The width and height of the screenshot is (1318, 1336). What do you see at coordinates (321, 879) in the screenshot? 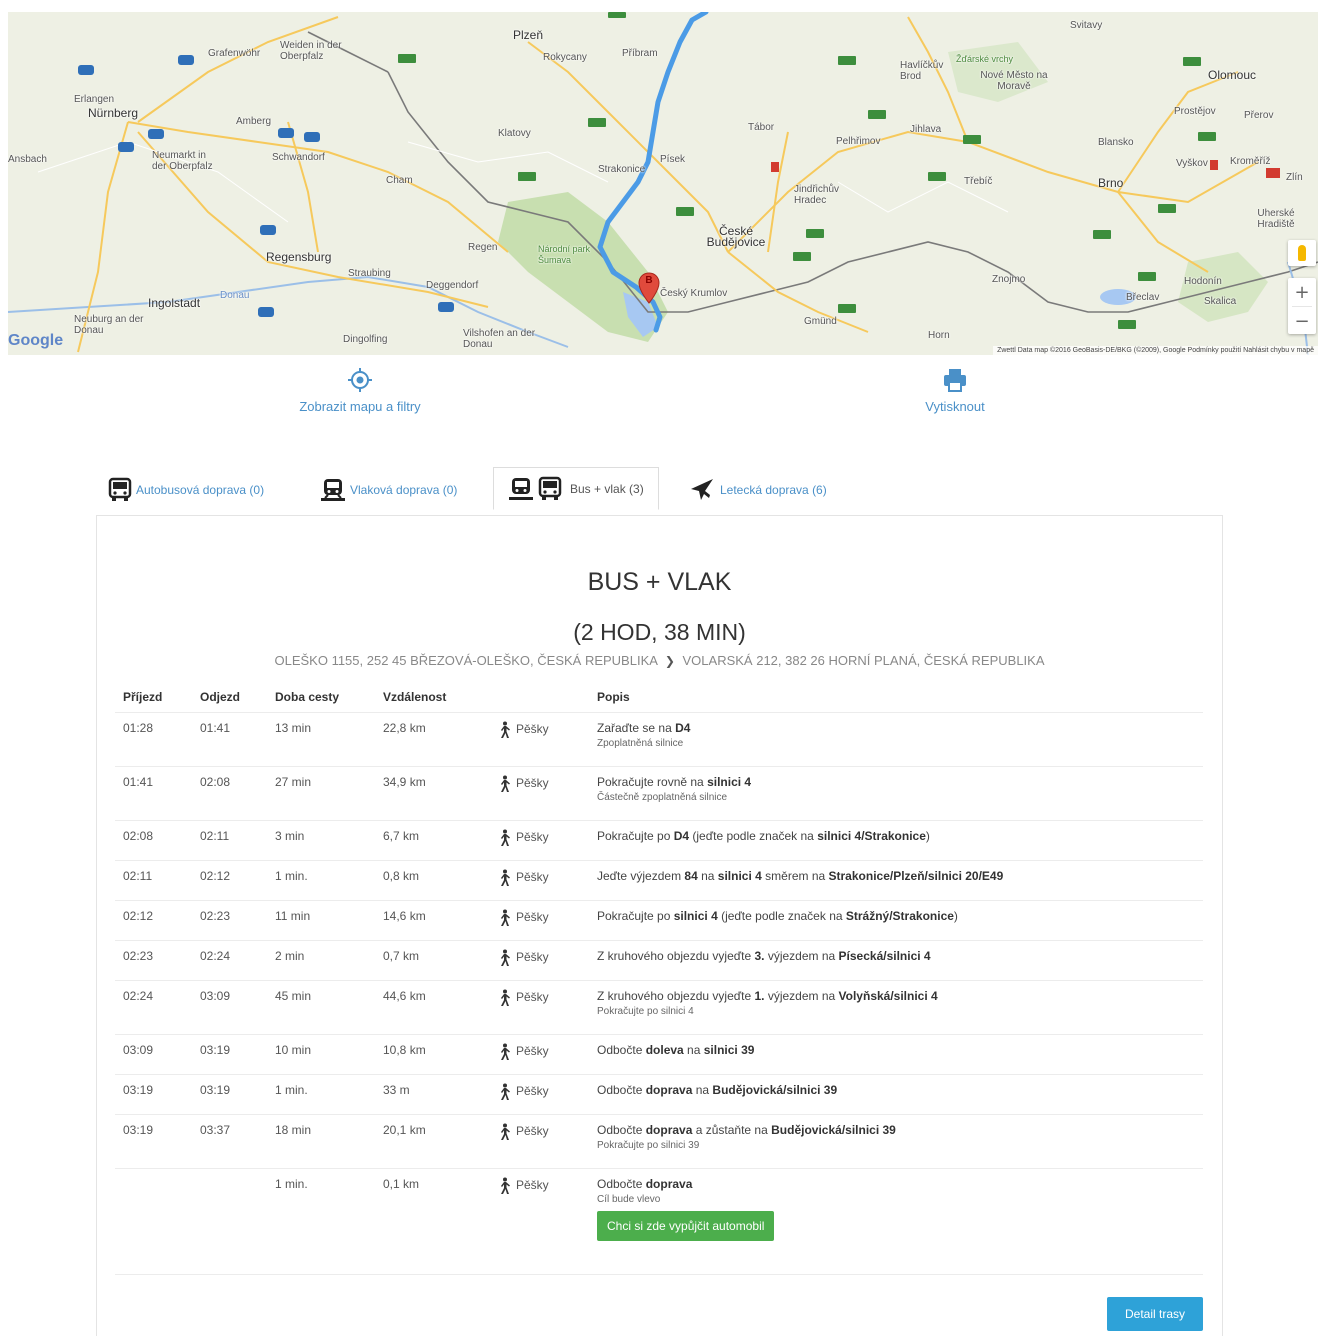
I see `step-duration: 1 min.` at bounding box center [321, 879].